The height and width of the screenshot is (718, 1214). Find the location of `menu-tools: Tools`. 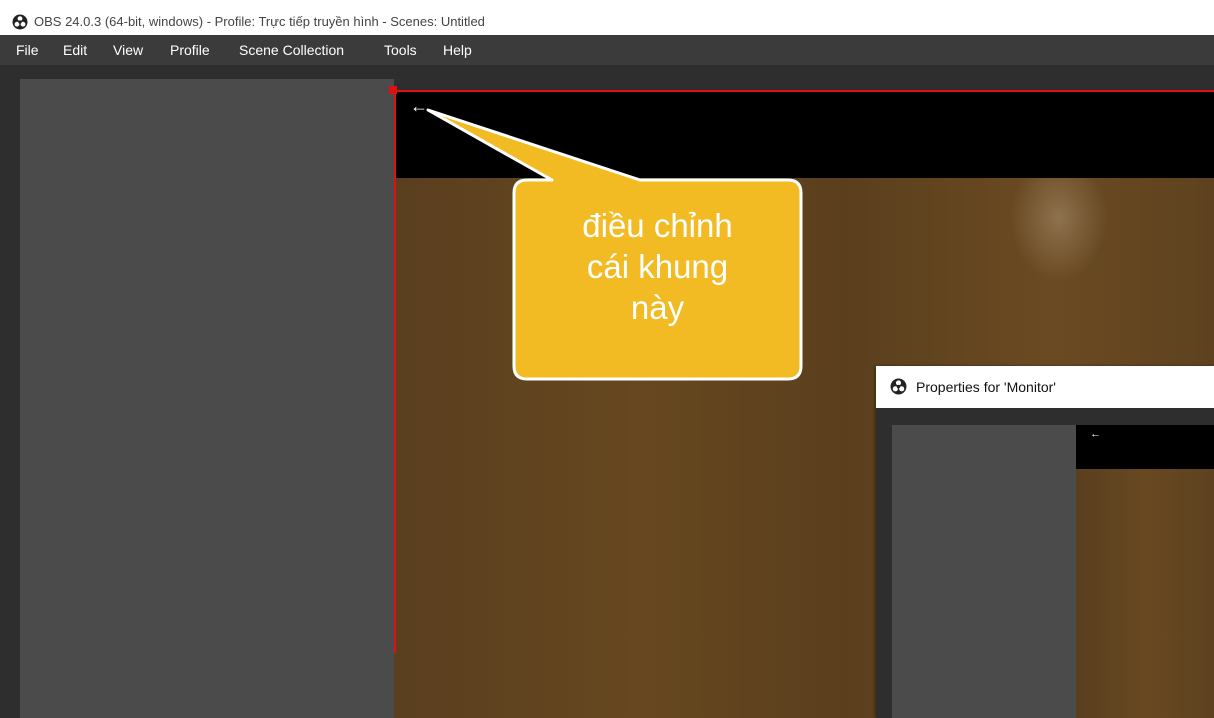

menu-tools: Tools is located at coordinates (400, 50).